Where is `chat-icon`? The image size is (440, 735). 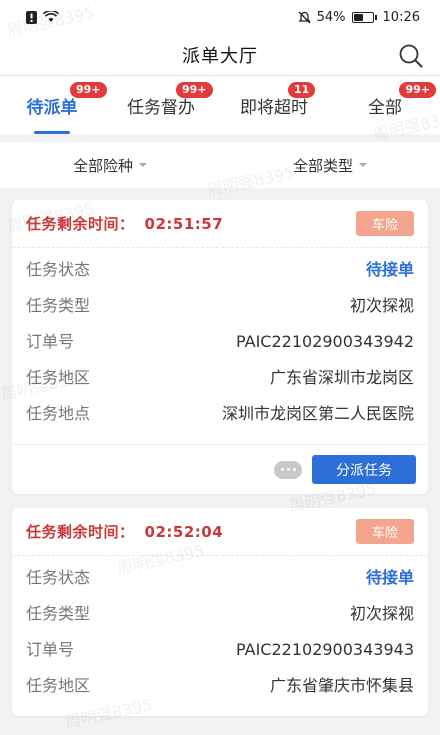 chat-icon is located at coordinates (288, 469).